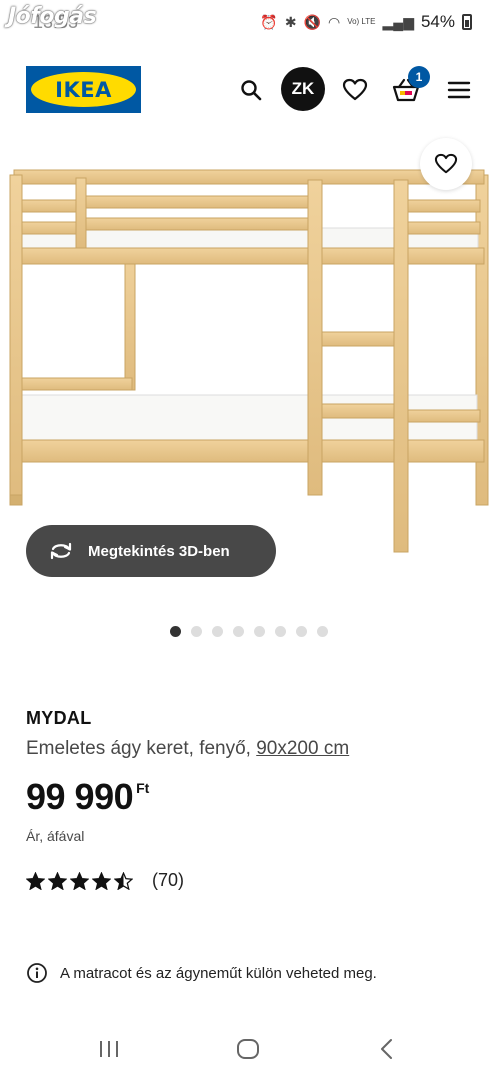 This screenshot has width=498, height=1080. I want to click on home-button, so click(248, 1049).